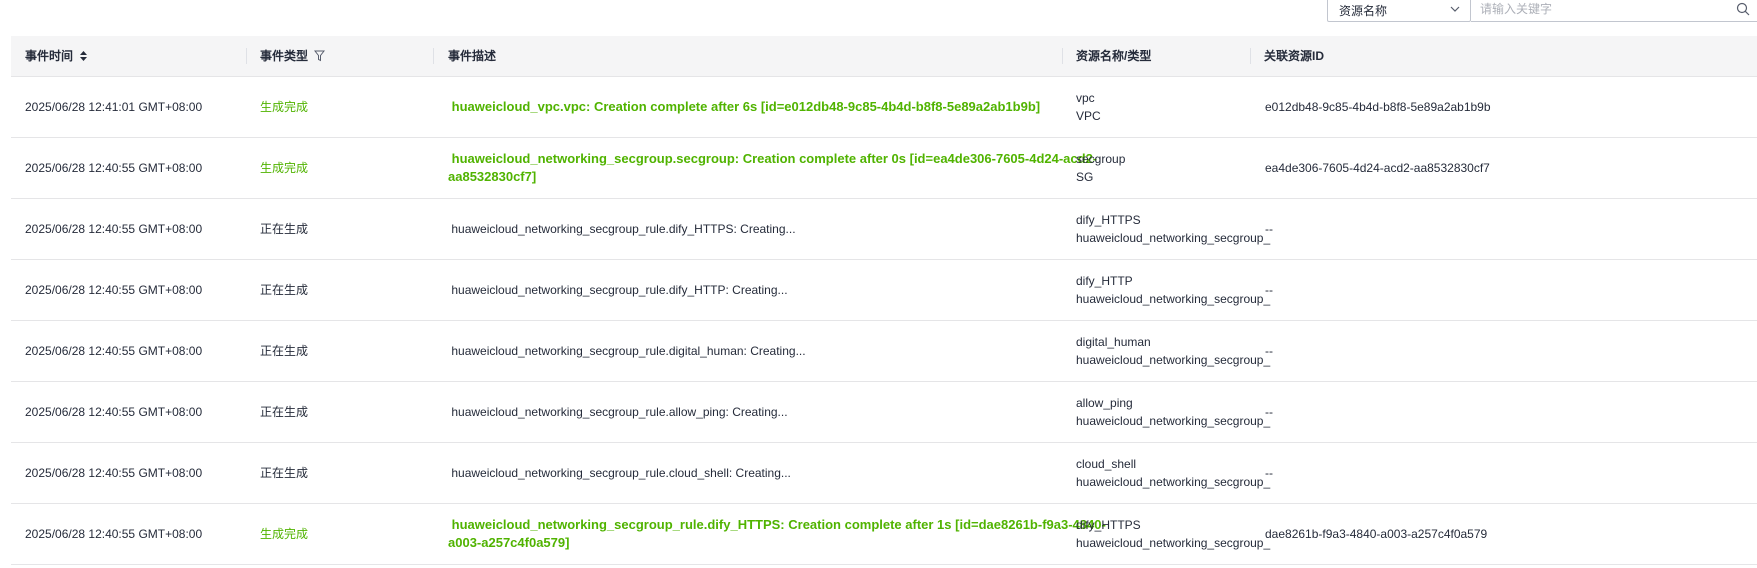 Image resolution: width=1757 pixels, height=568 pixels. What do you see at coordinates (1088, 116) in the screenshot?
I see `resource-type: VPC` at bounding box center [1088, 116].